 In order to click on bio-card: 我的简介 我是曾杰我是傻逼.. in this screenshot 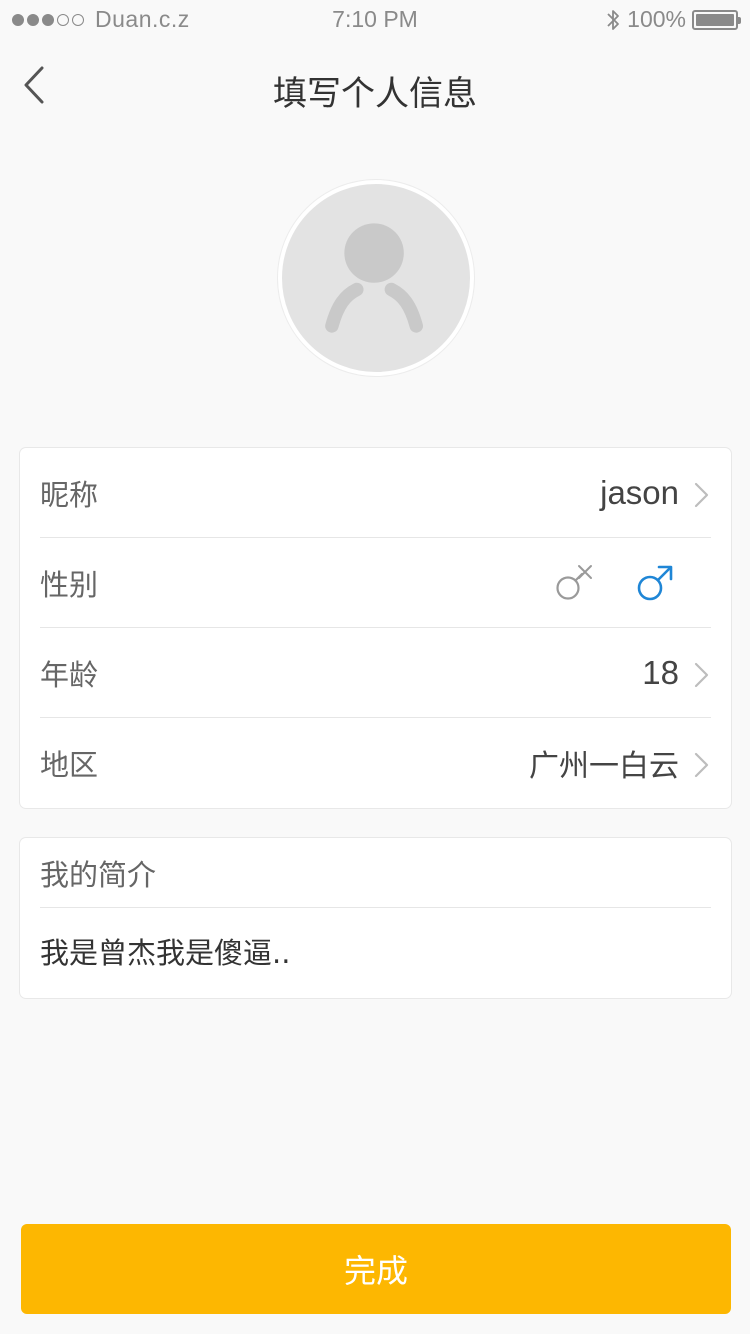, I will do `click(375, 918)`.